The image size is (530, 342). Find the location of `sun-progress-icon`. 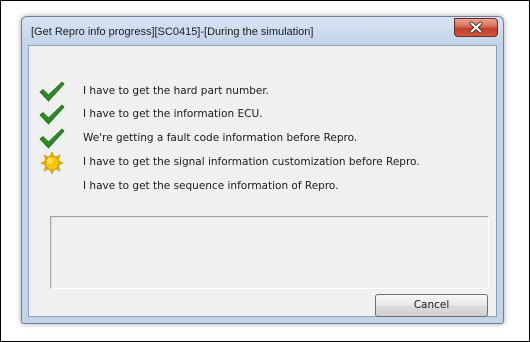

sun-progress-icon is located at coordinates (52, 163).